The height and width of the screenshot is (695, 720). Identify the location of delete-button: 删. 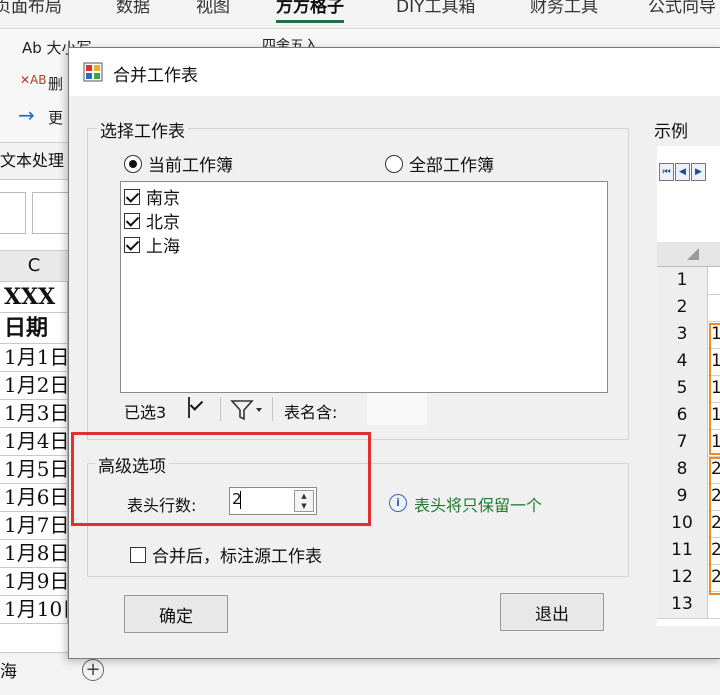
(55, 83).